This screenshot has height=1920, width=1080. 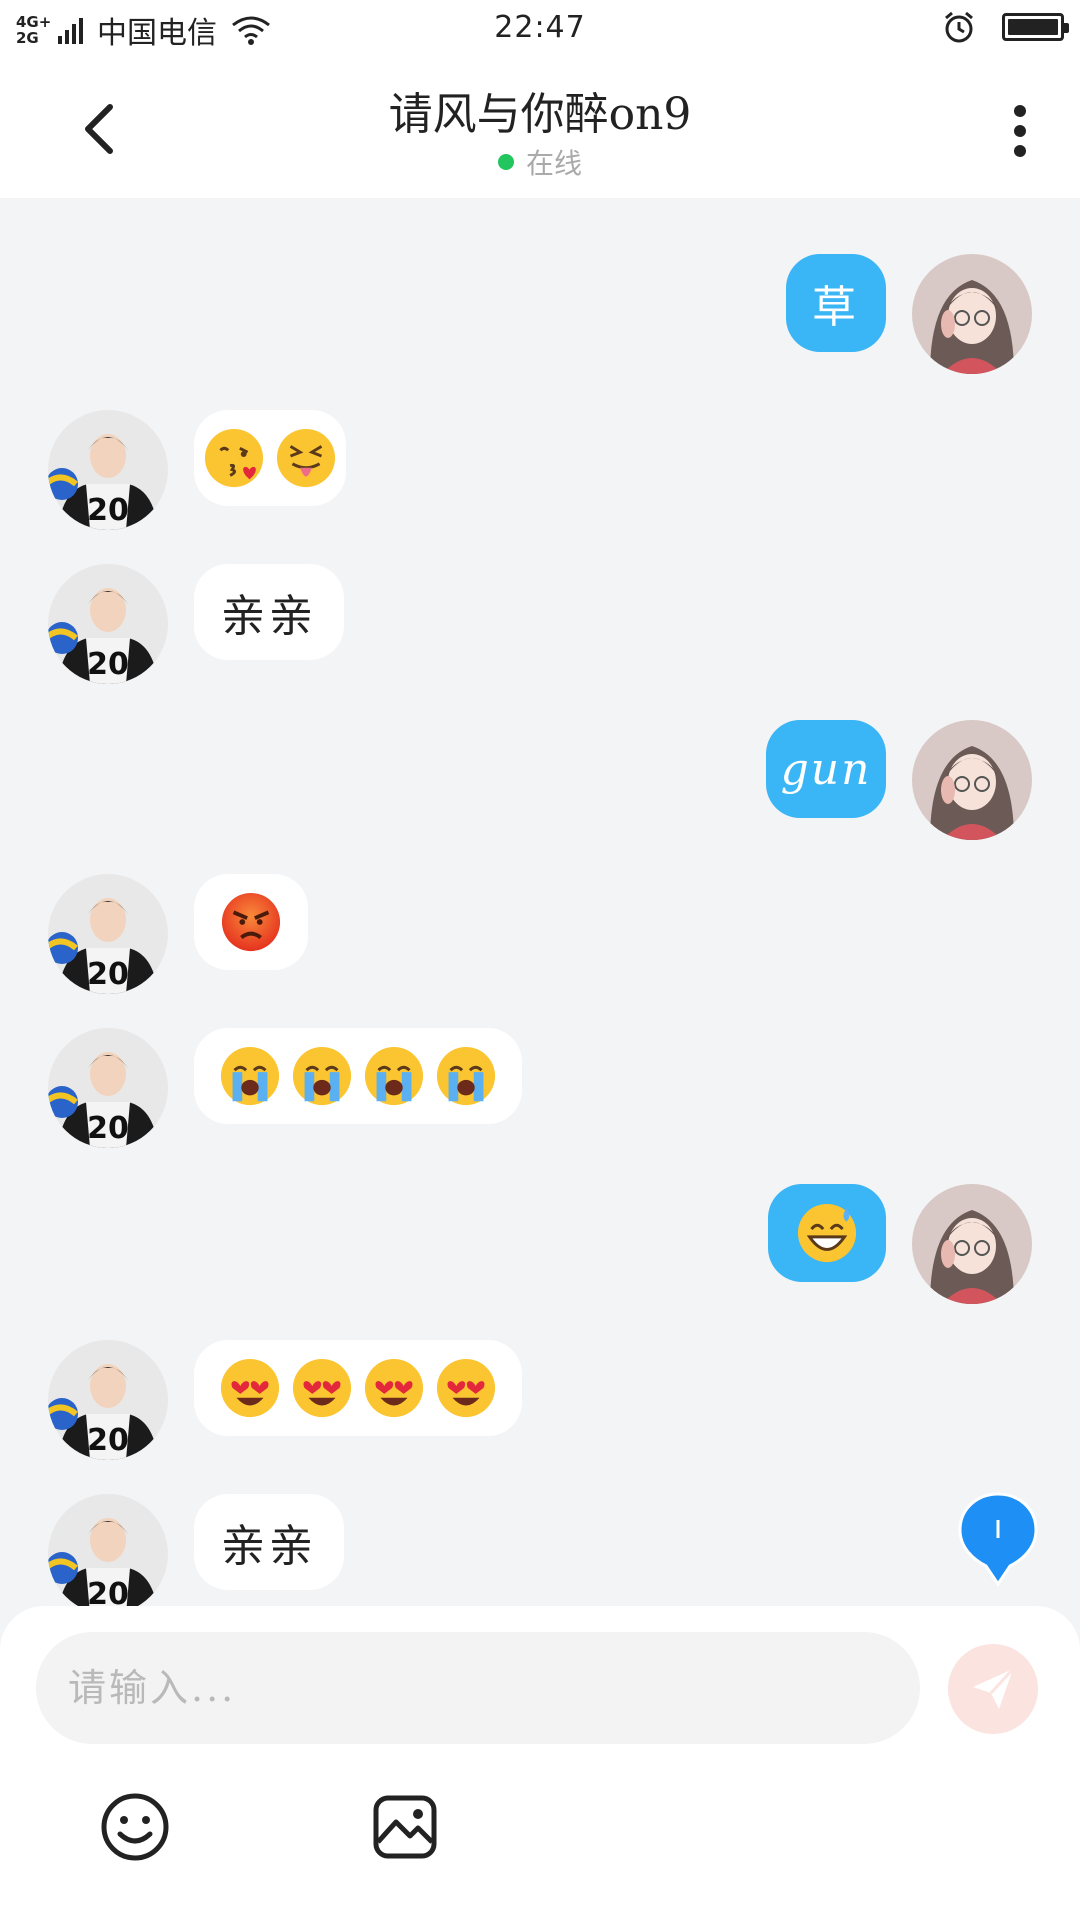 I want to click on kissing-heart-emoji-icon, so click(x=234, y=458).